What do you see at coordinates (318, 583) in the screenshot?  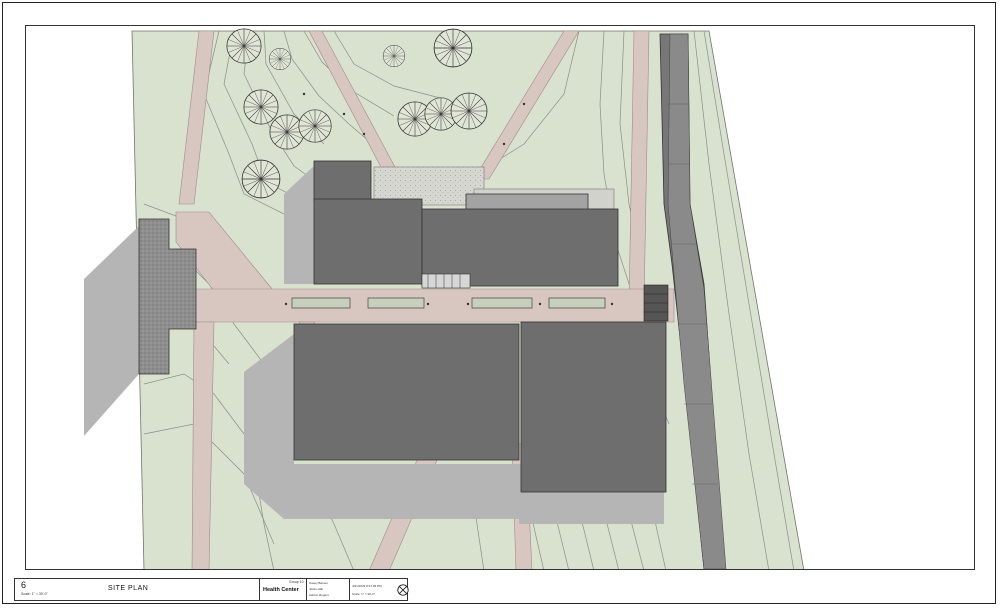 I see `team-member-1: Casey Barnes` at bounding box center [318, 583].